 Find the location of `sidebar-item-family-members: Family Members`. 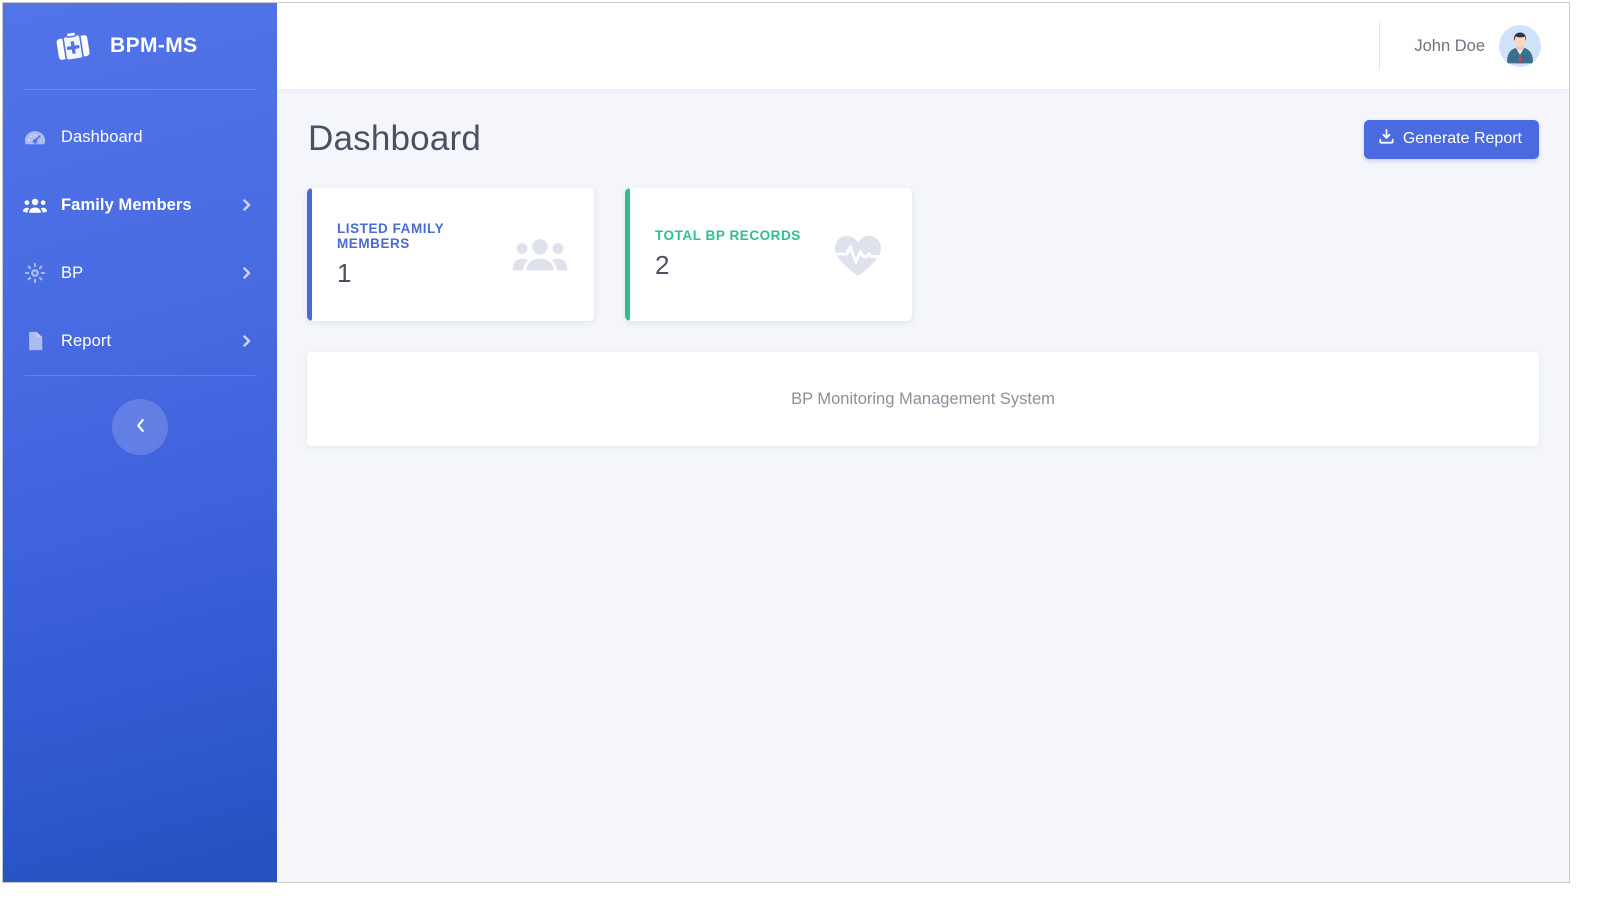

sidebar-item-family-members: Family Members is located at coordinates (140, 205).